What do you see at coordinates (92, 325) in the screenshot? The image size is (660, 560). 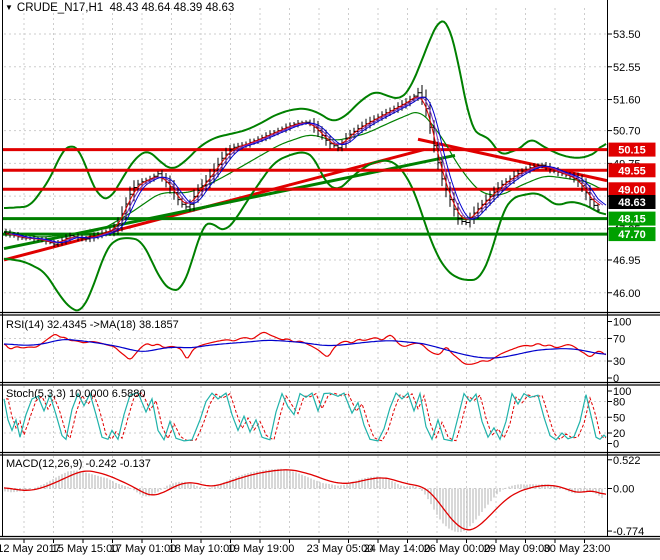 I see `rsi-indicator-label: RSI(14) 32.4345 ->MA(18) 38.1857` at bounding box center [92, 325].